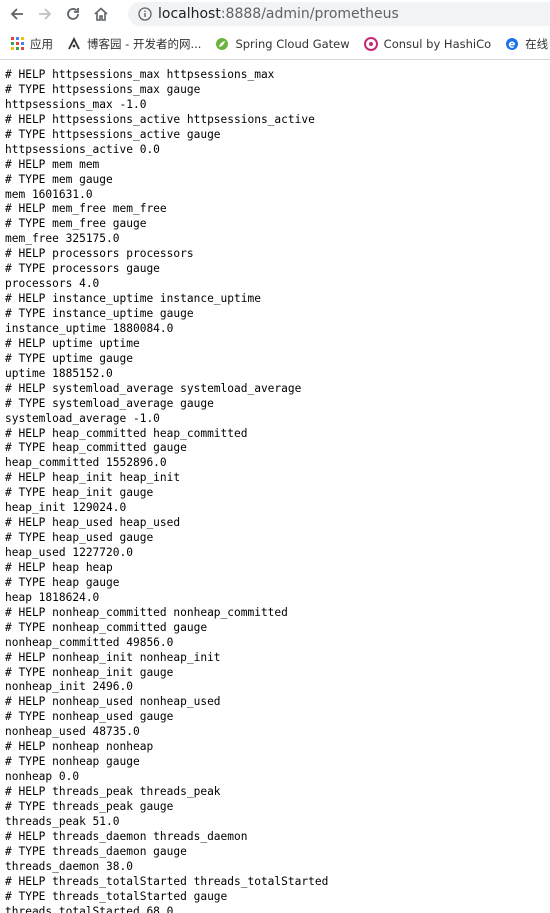 Image resolution: width=550 pixels, height=913 pixels. What do you see at coordinates (79, 493) in the screenshot?
I see `metric-line: # TYPE heap_init gauge` at bounding box center [79, 493].